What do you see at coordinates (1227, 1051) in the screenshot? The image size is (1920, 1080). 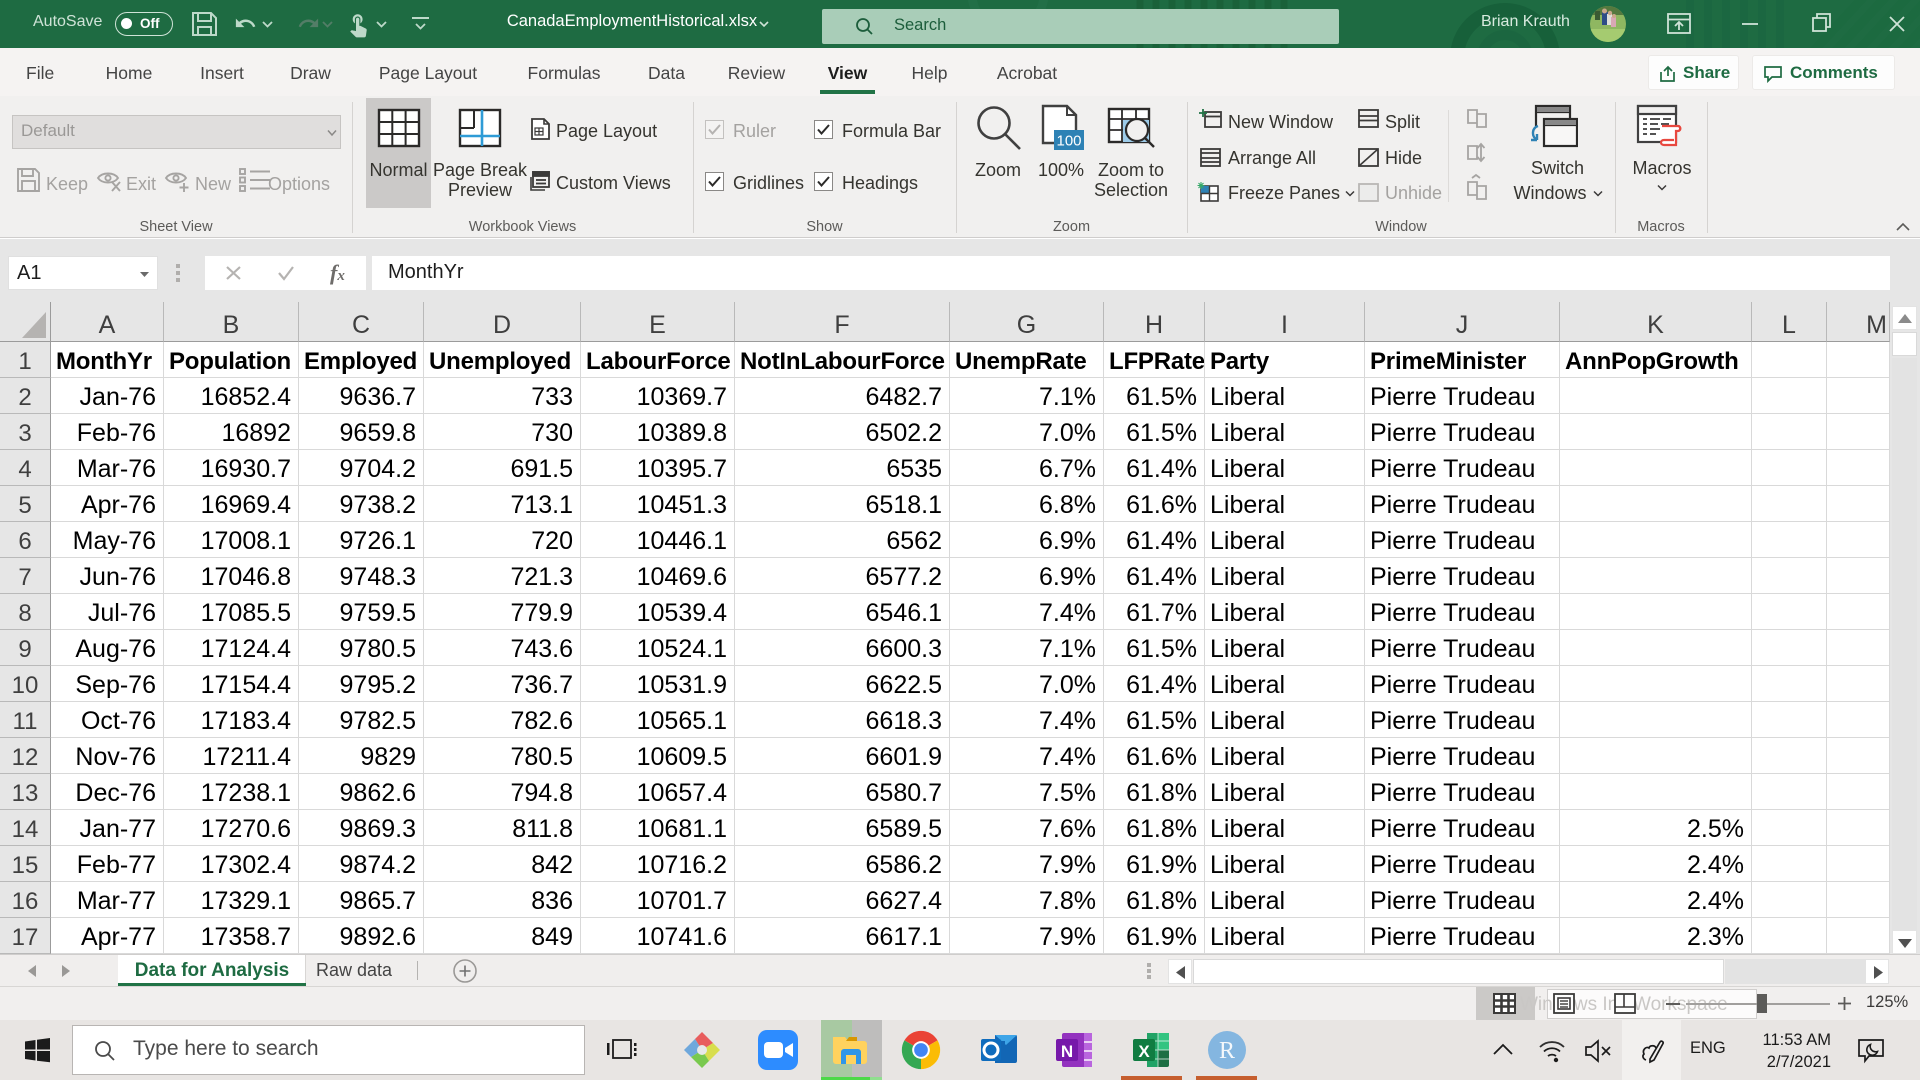 I see `svg-text: R` at bounding box center [1227, 1051].